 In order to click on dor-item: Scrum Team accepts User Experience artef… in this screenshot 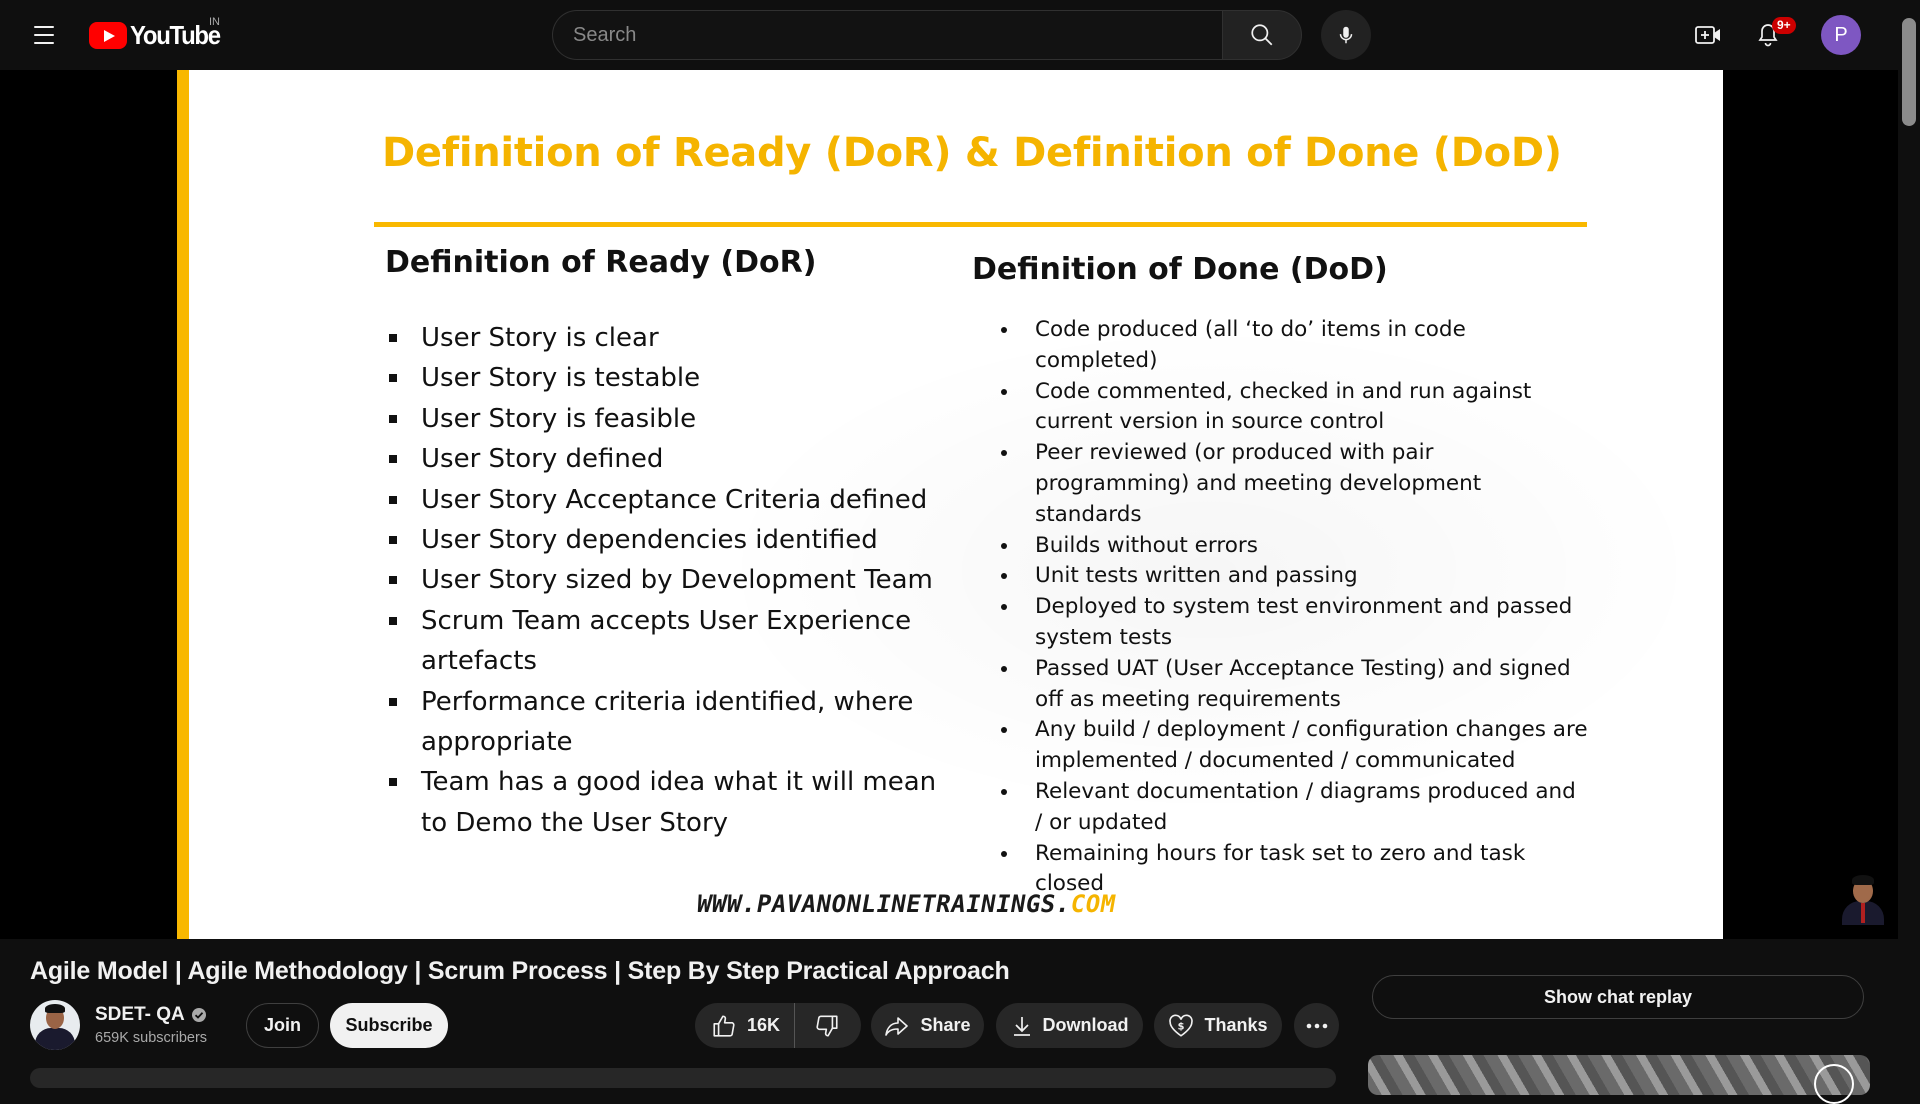, I will do `click(665, 641)`.